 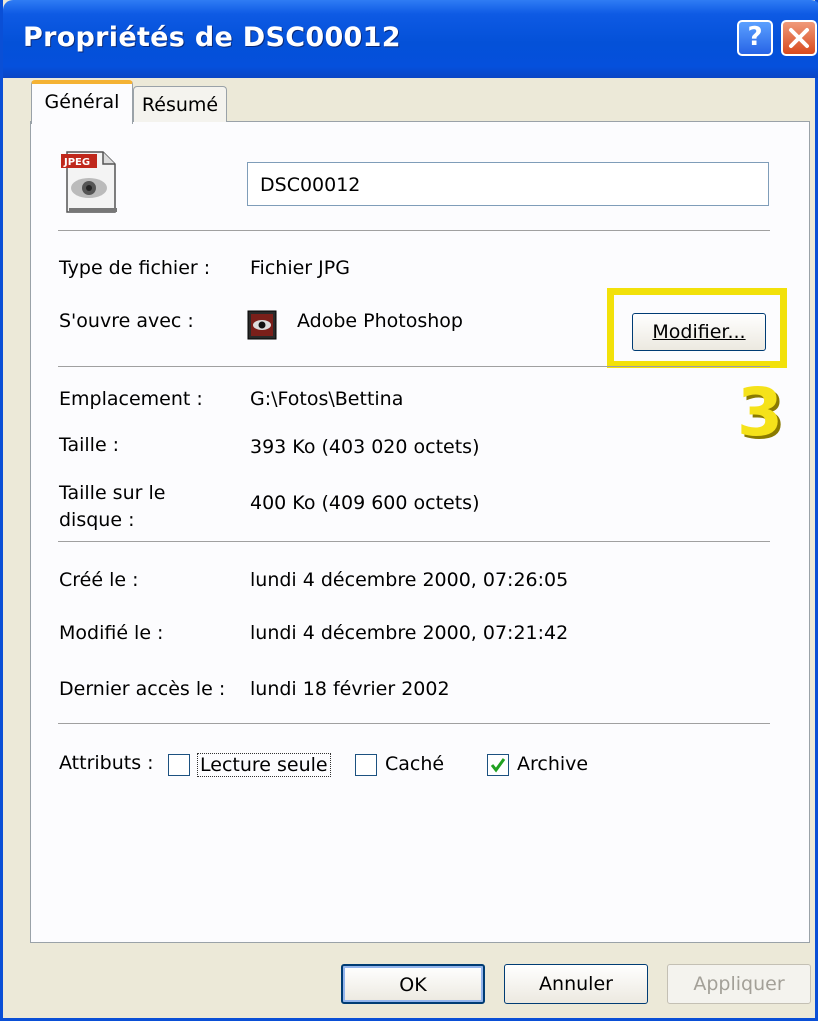 What do you see at coordinates (410, 39) in the screenshot?
I see `title-bar: Propriétés de DSC00012 ?` at bounding box center [410, 39].